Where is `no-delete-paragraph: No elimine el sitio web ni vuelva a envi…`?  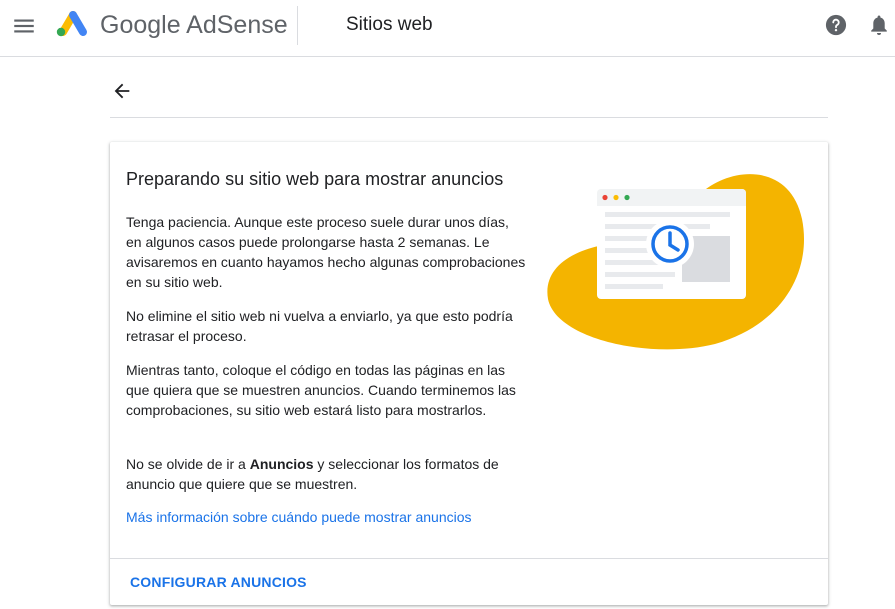
no-delete-paragraph: No elimine el sitio web ni vuelva a envi… is located at coordinates (319, 326).